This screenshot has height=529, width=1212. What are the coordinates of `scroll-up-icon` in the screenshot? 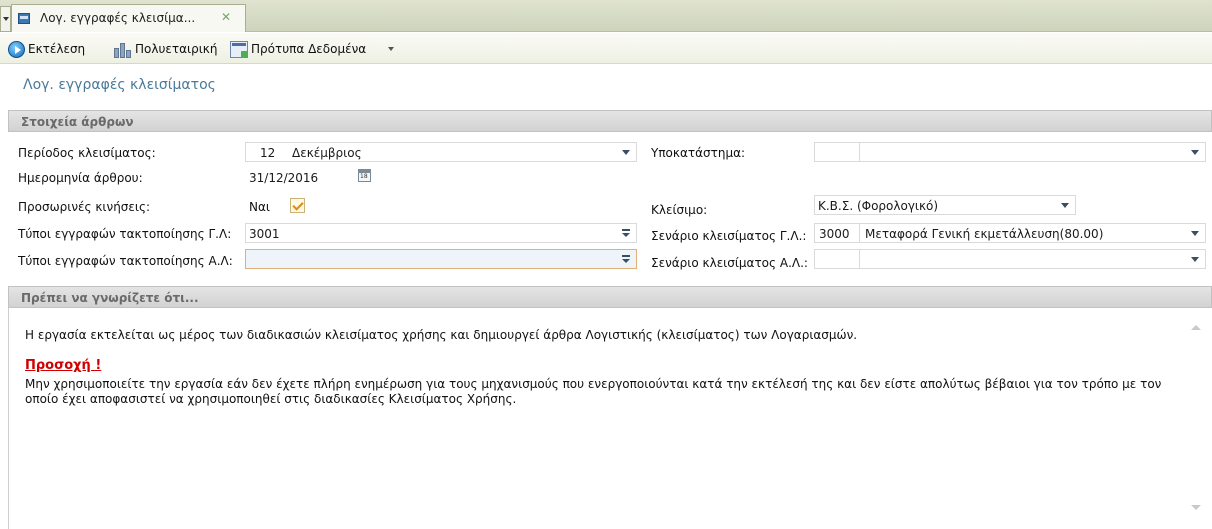 It's located at (1196, 327).